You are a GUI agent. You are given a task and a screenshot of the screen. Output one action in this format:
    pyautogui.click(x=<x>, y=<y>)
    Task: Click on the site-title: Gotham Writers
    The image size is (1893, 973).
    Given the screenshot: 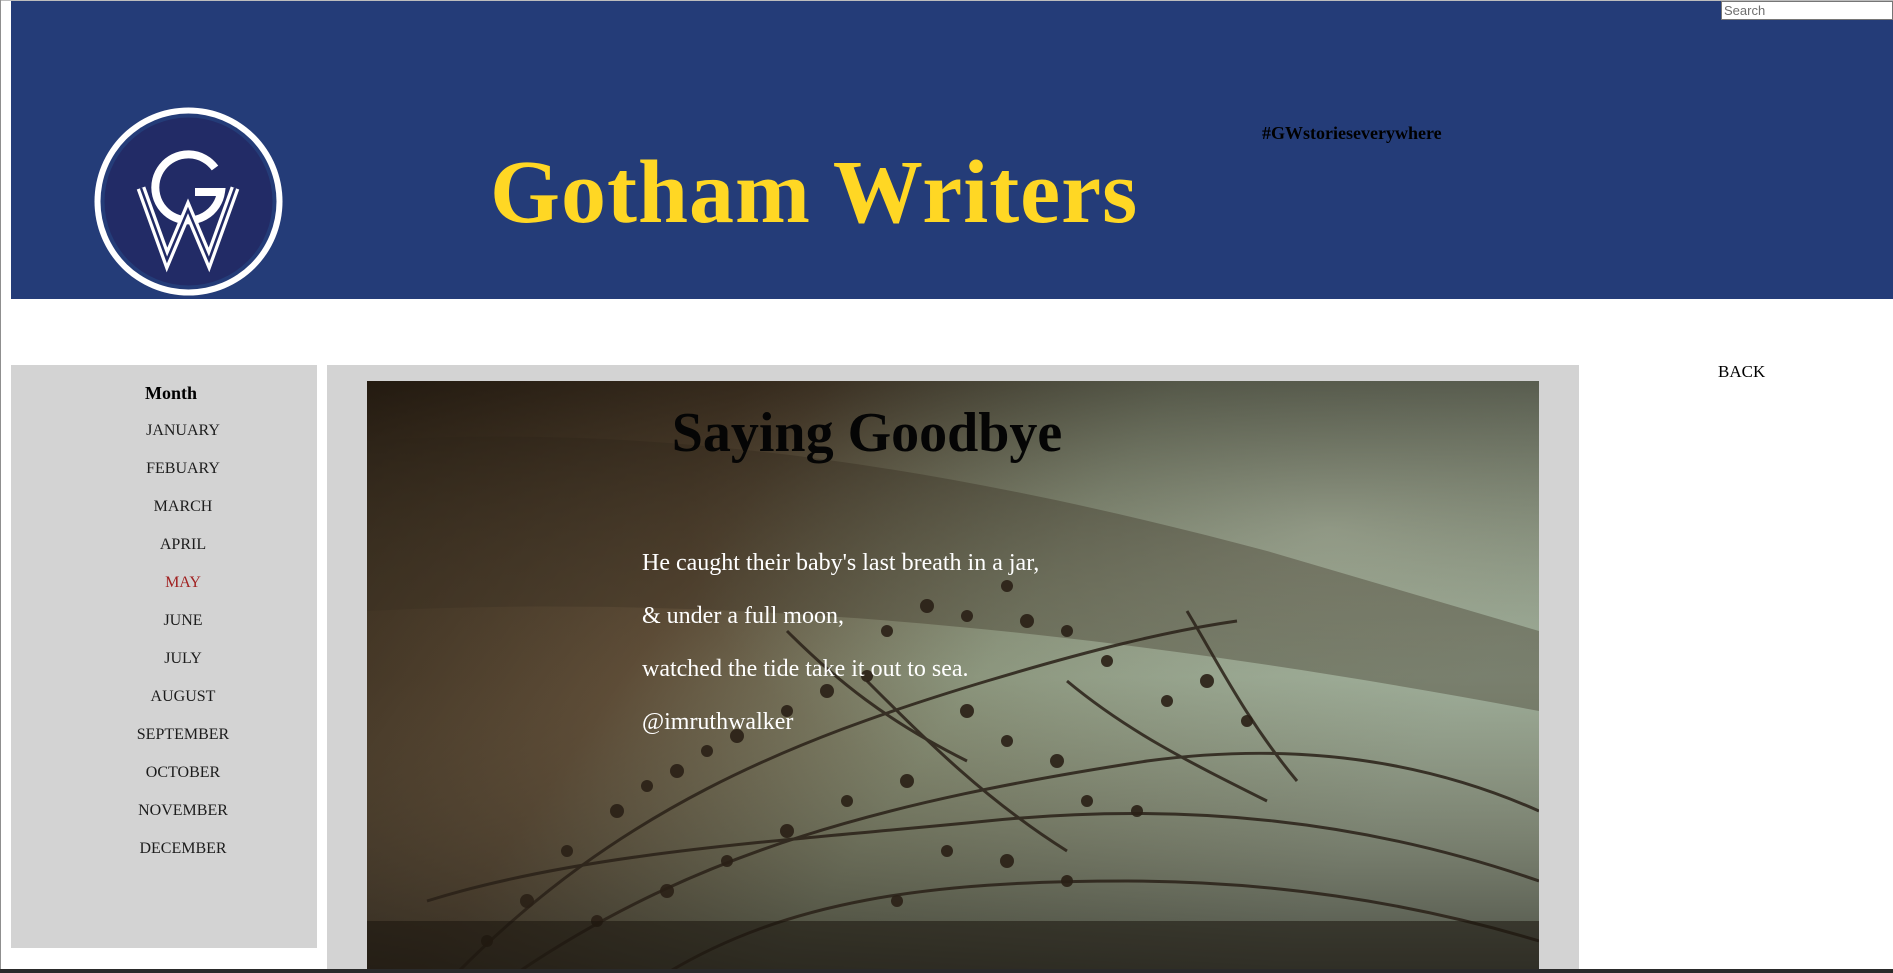 What is the action you would take?
    pyautogui.click(x=814, y=192)
    